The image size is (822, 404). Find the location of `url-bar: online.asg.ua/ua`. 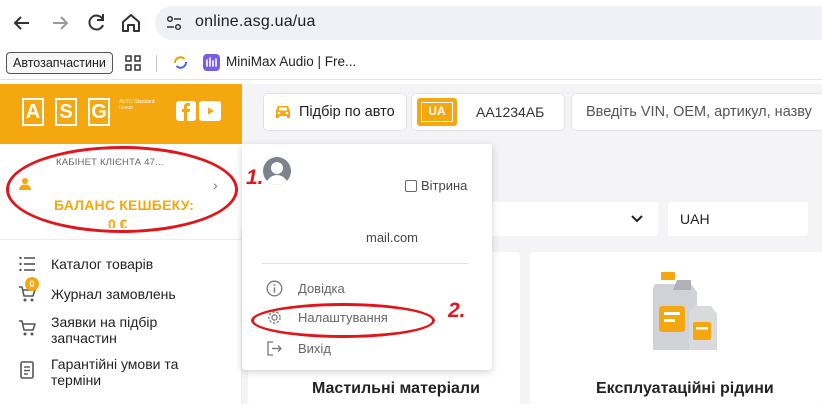

url-bar: online.asg.ua/ua is located at coordinates (488, 23).